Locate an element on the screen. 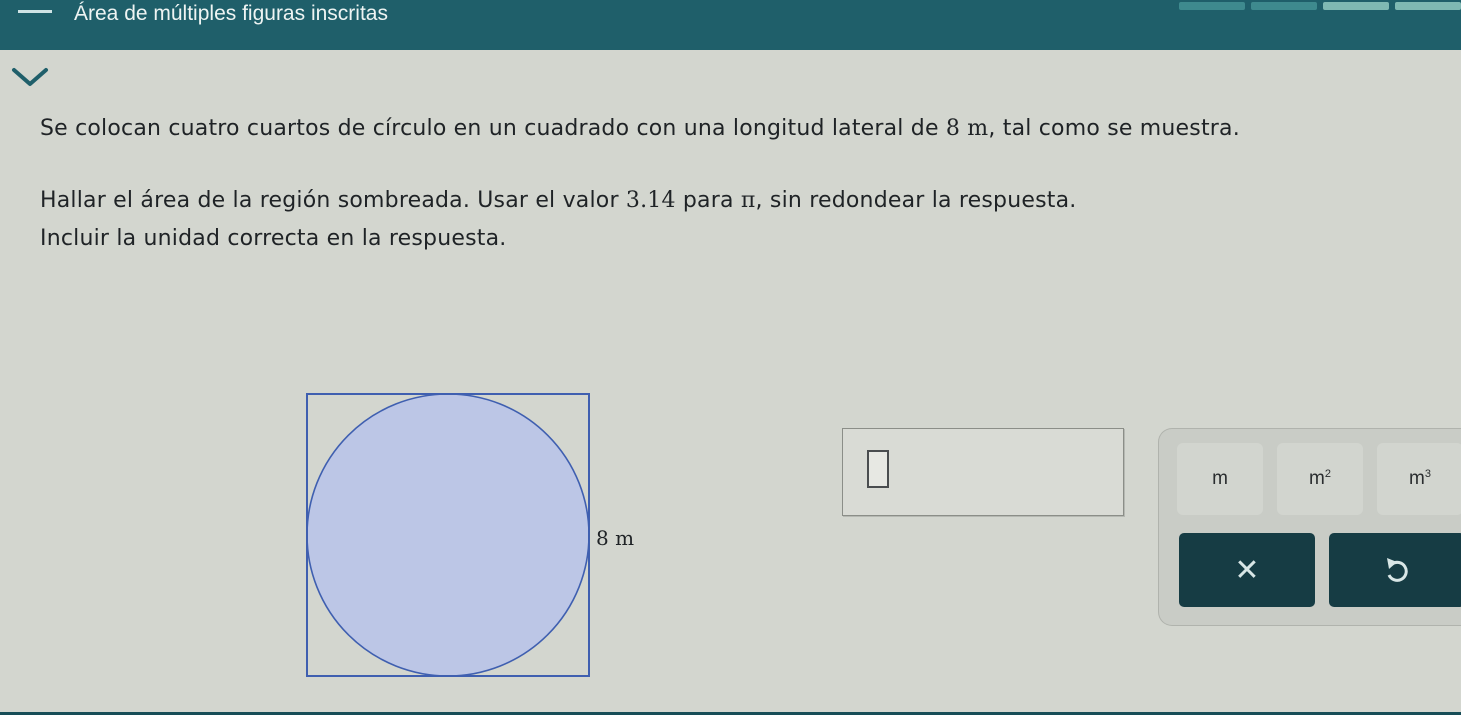 The image size is (1461, 715). question-text: para is located at coordinates (708, 200).